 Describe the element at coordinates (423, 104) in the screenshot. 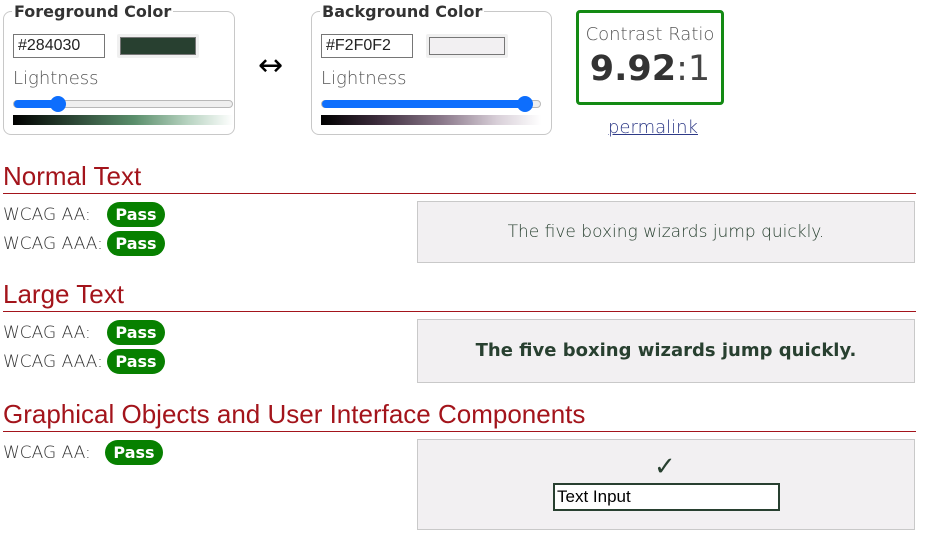

I see `background-slider-fill` at that location.